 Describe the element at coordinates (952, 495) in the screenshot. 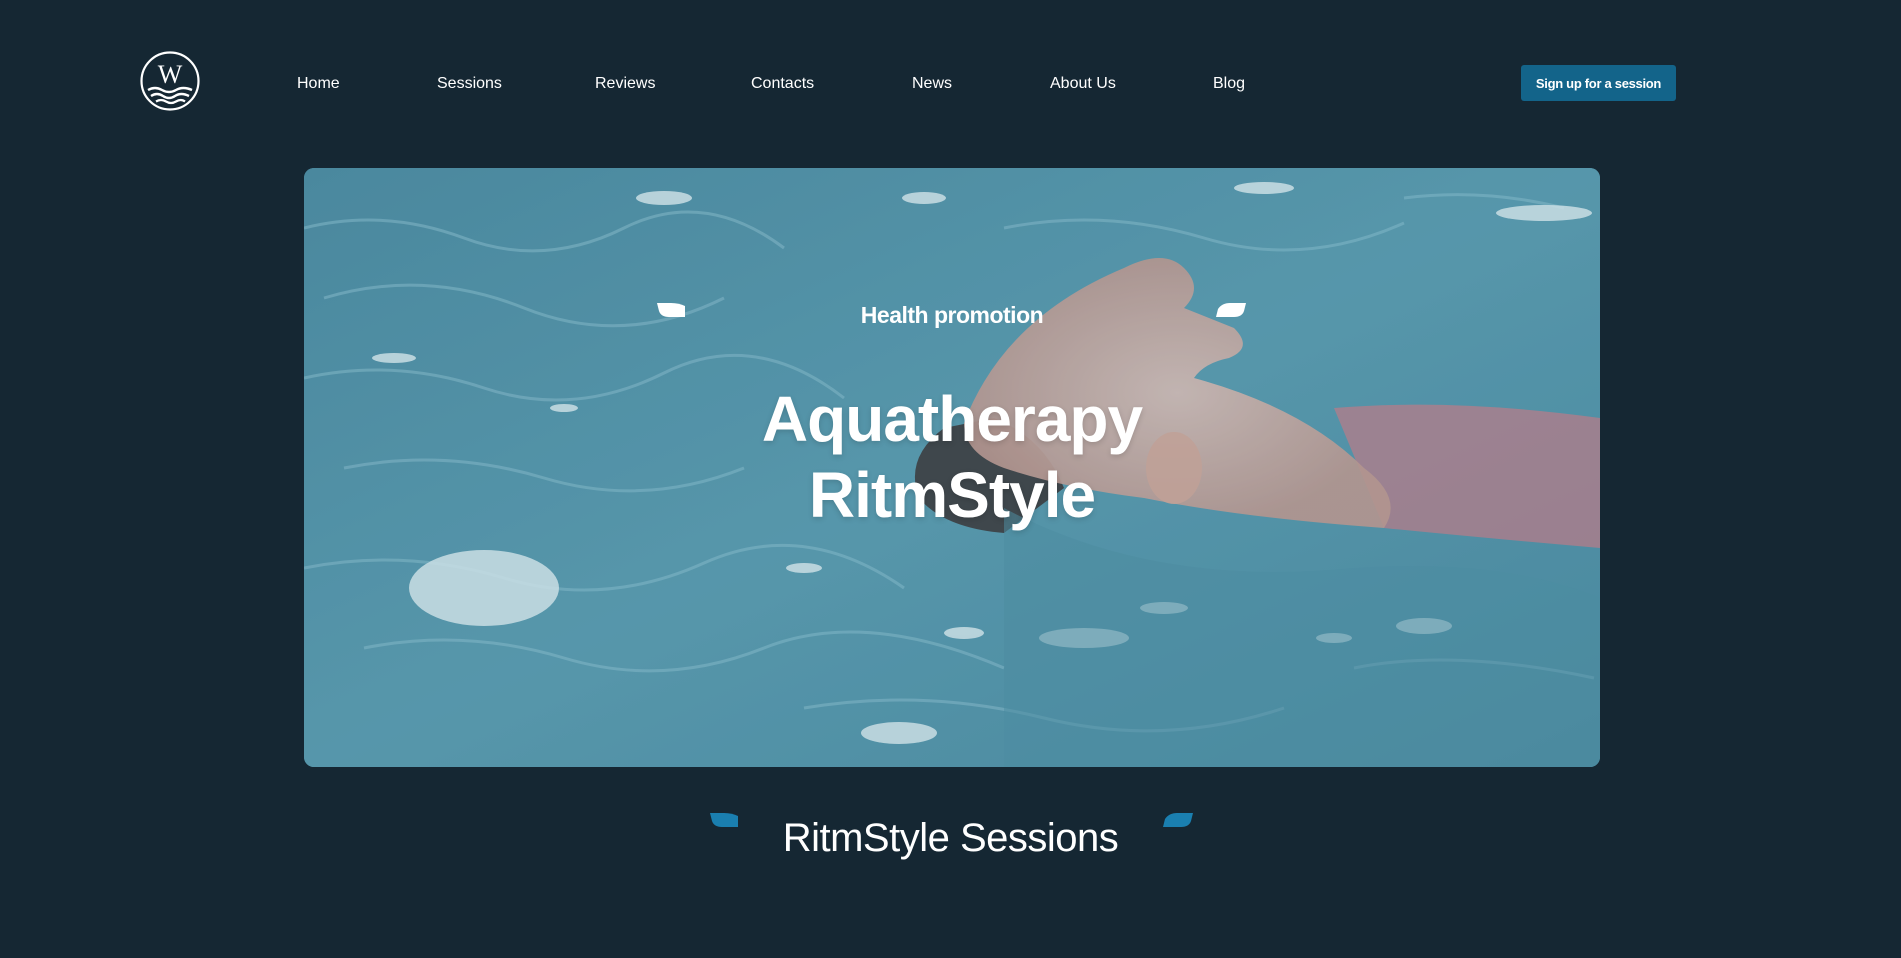

I see `hero-title-line-2: RitmStyle` at that location.